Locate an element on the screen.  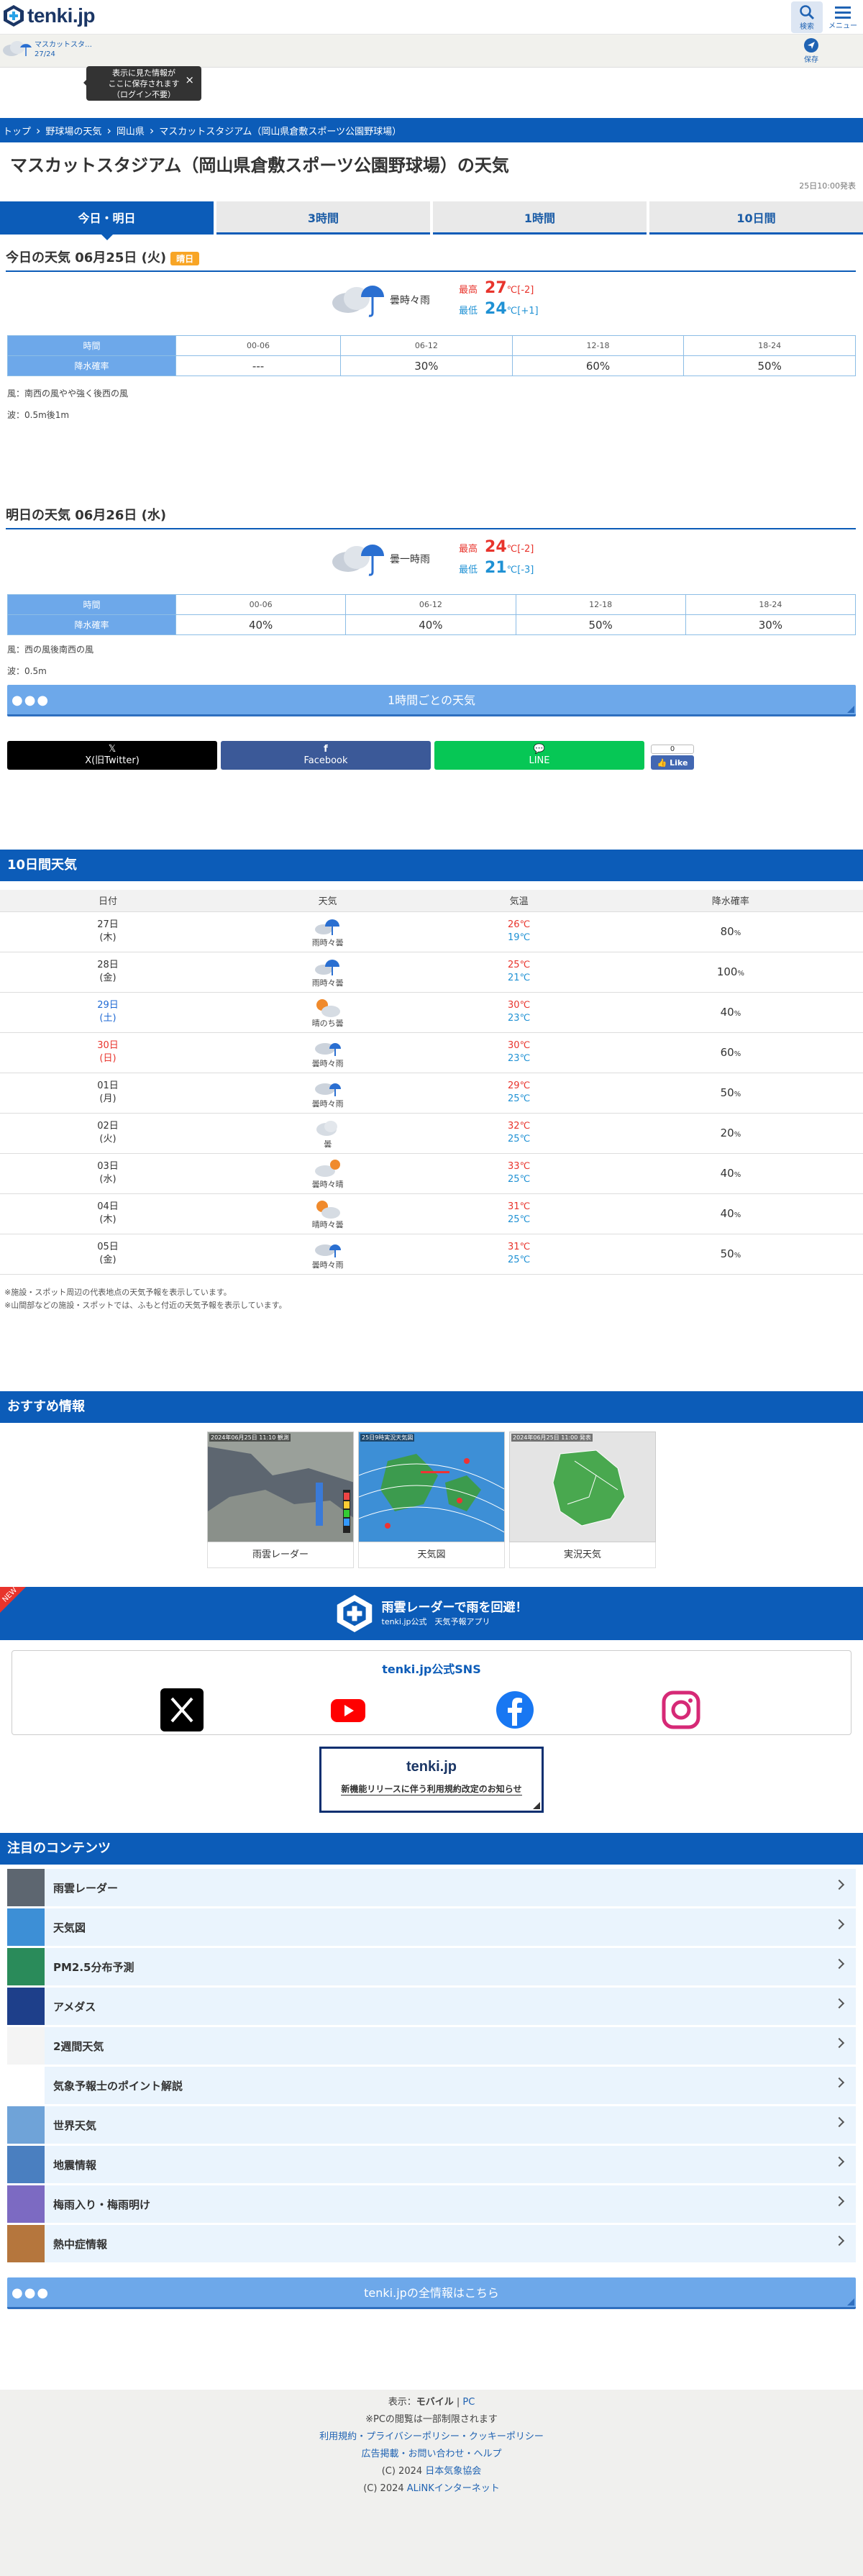
tomorrow-rain-table: 時間 00-06 06-12 12-18 18-24 降水確率 40% 40% 50% 30% is located at coordinates (432, 614).